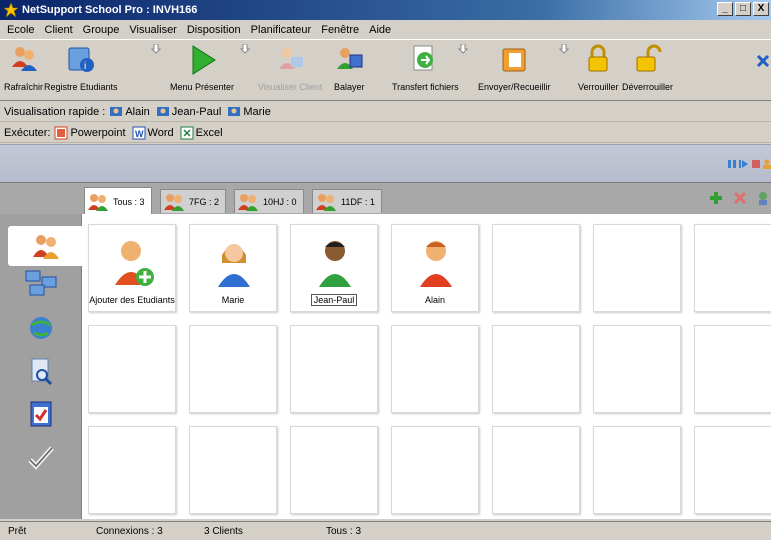  I want to click on view-client-button: Visualiser Client, so click(290, 67).